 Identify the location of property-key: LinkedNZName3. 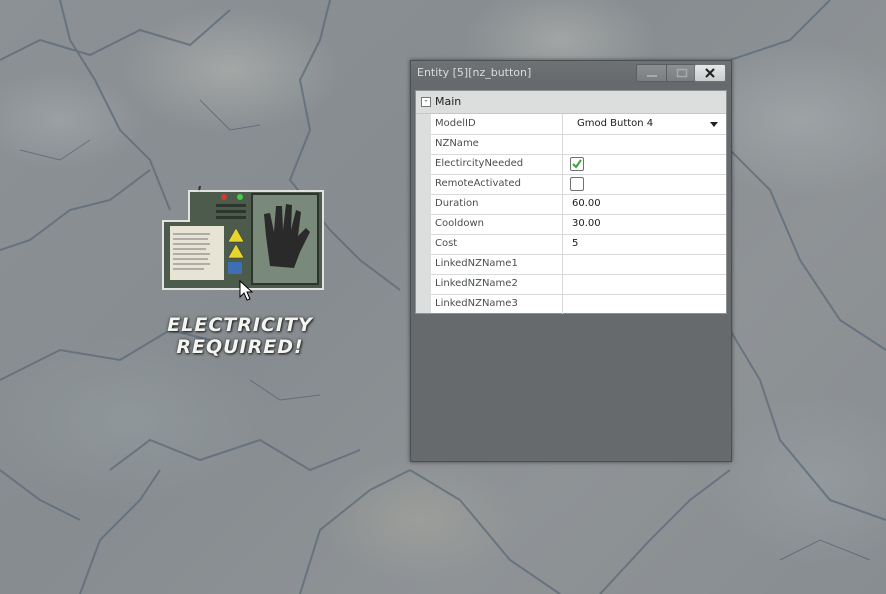
(497, 304).